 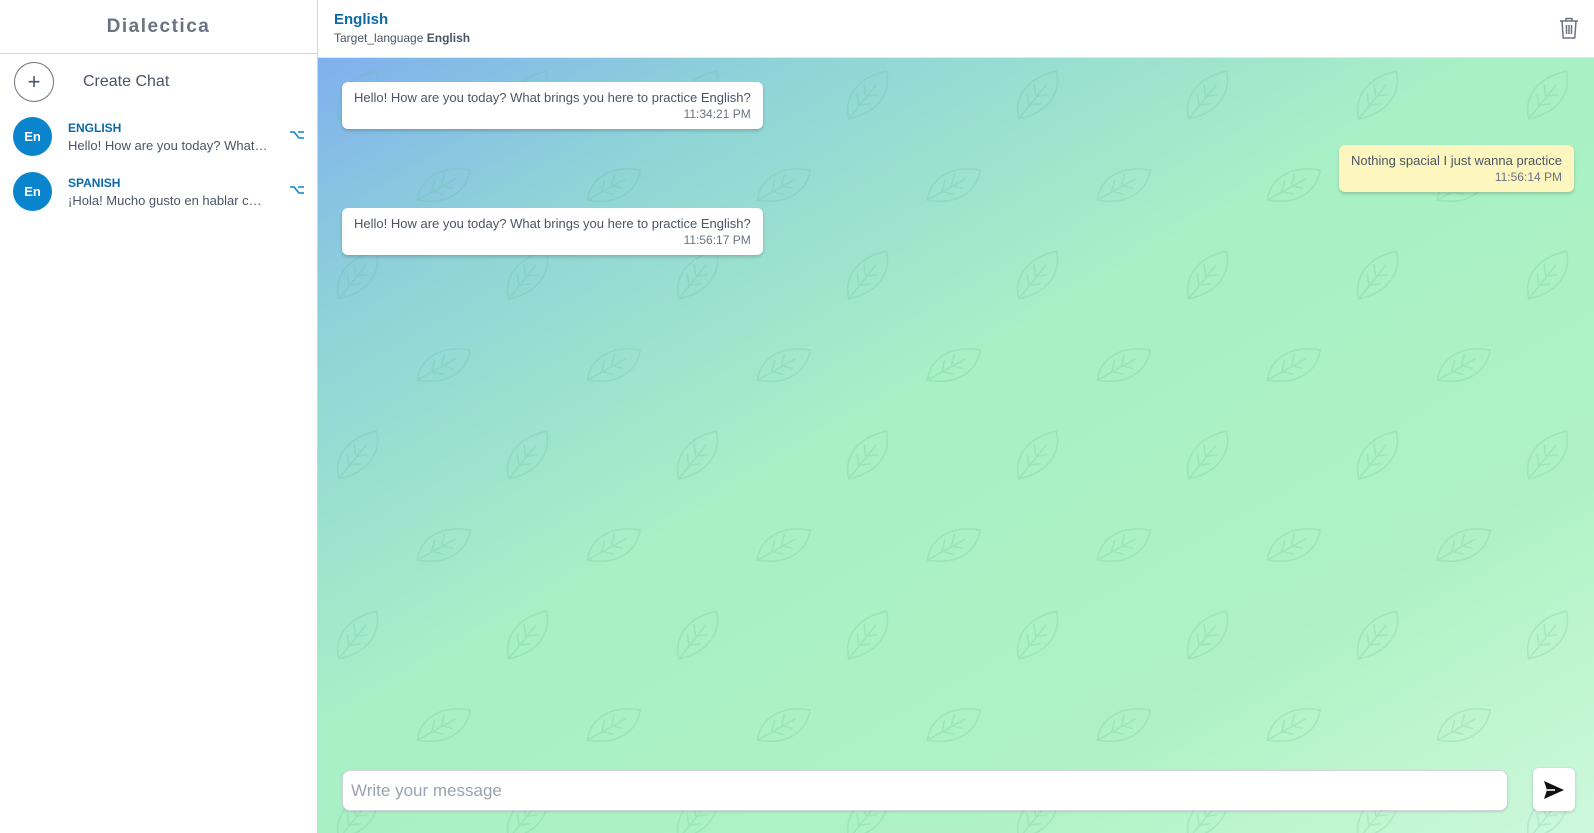 I want to click on create-chat-label: Create Chat, so click(x=126, y=81).